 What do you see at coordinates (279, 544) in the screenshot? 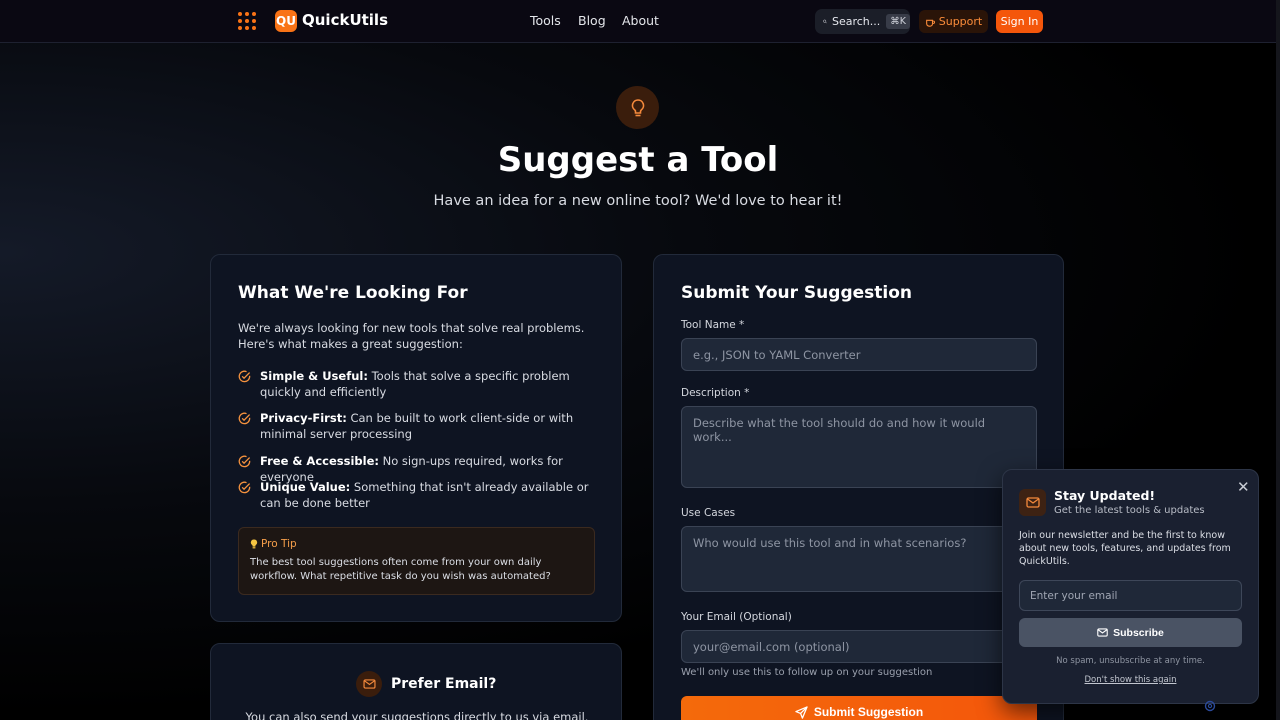
I see `pro-tip-label: Pro Tip` at bounding box center [279, 544].